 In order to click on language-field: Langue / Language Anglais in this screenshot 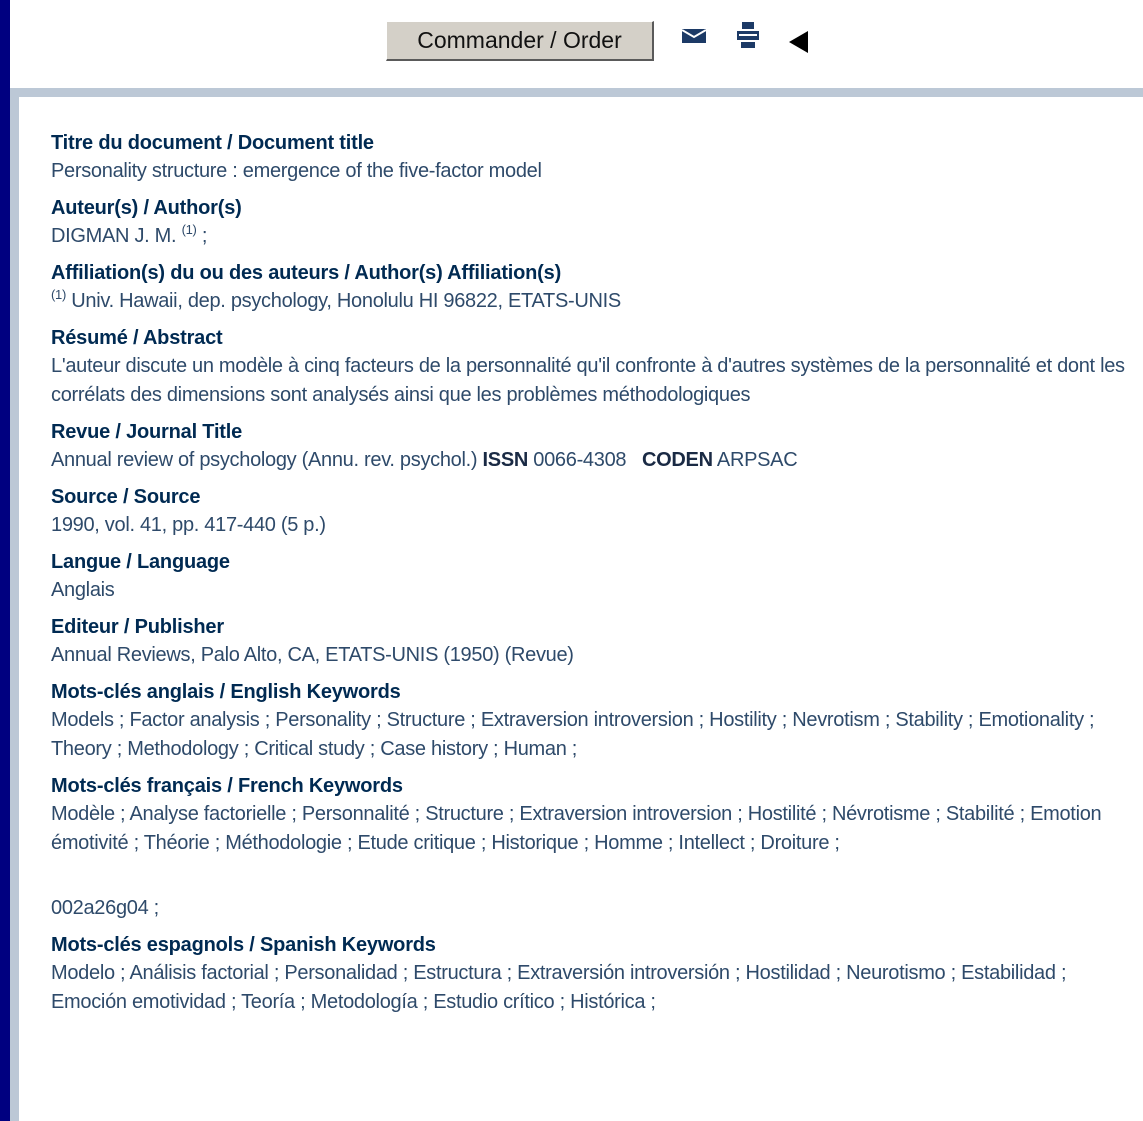, I will do `click(596, 576)`.